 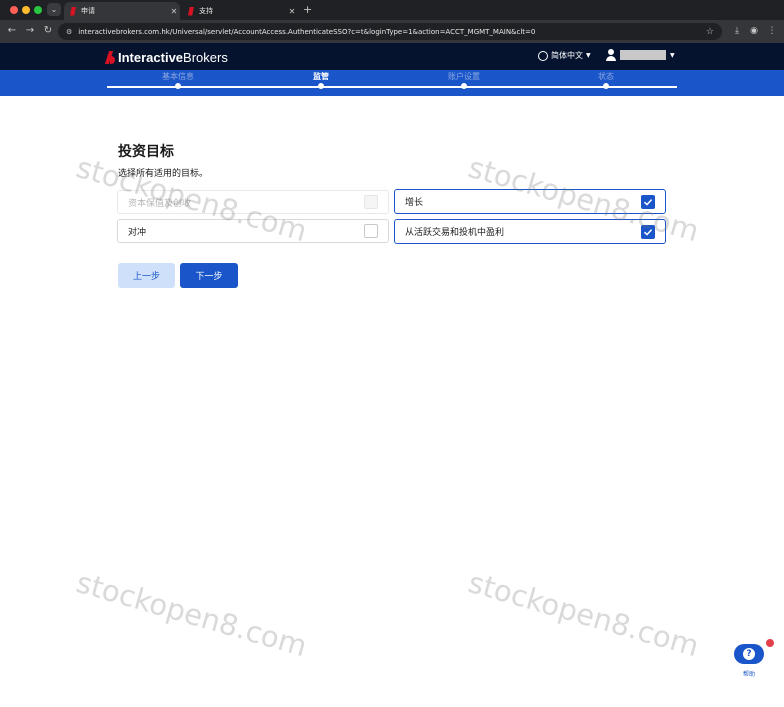 I want to click on logo-text-light: Brokers, so click(x=205, y=57).